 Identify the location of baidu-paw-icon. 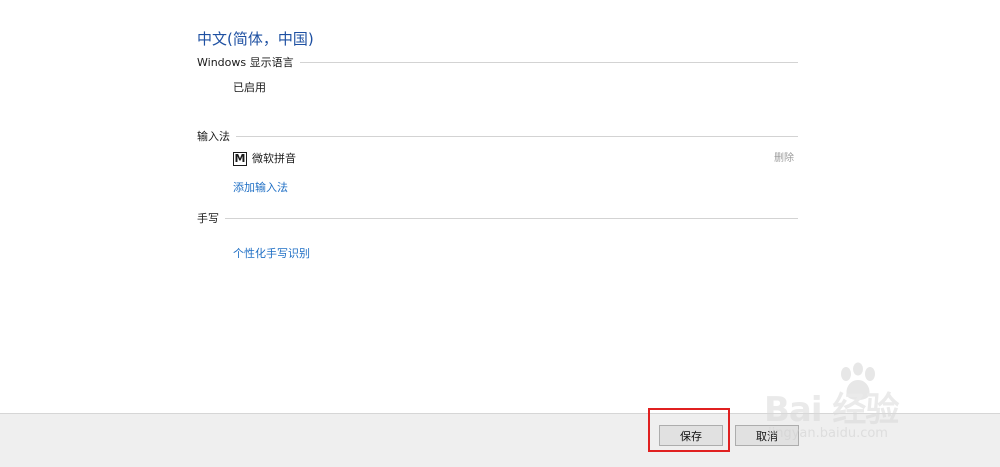
(858, 381).